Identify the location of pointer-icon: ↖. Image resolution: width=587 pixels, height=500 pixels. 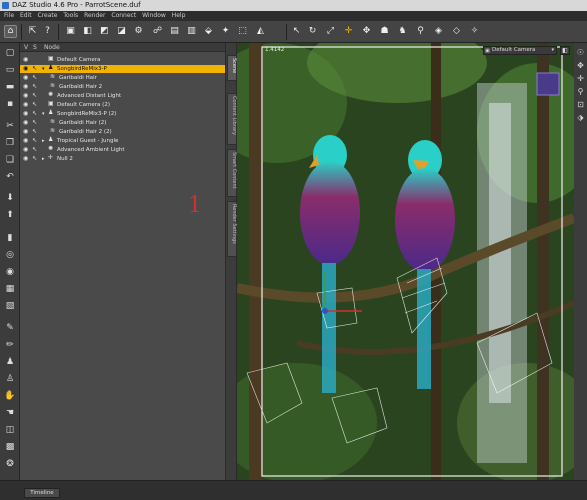
(296, 31).